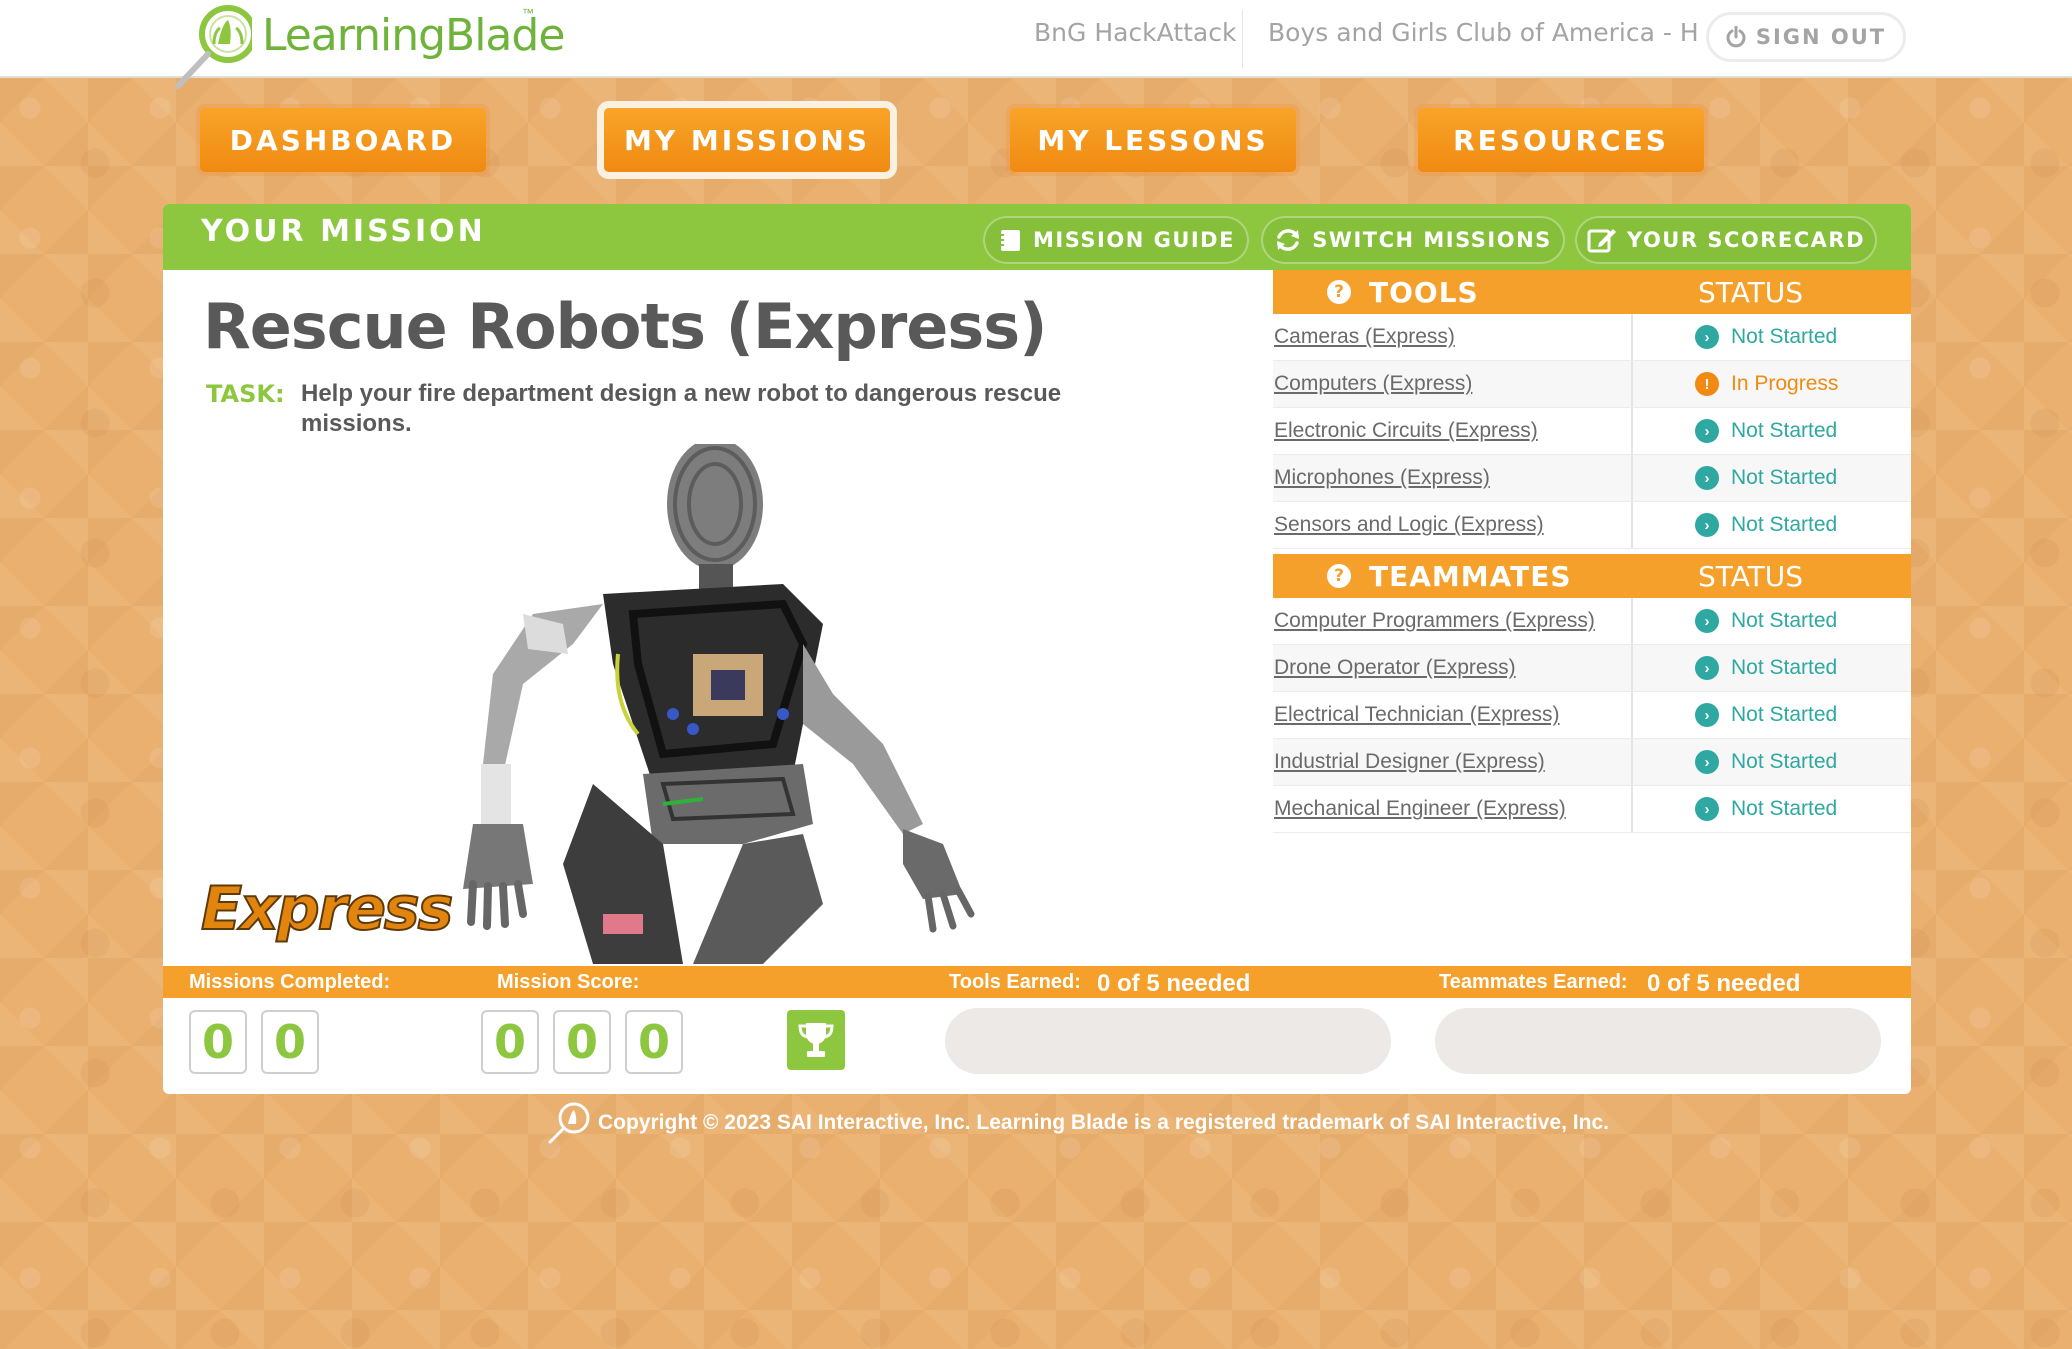 Image resolution: width=2072 pixels, height=1349 pixels. What do you see at coordinates (1561, 140) in the screenshot?
I see `nav-resources-button: RESOURCES` at bounding box center [1561, 140].